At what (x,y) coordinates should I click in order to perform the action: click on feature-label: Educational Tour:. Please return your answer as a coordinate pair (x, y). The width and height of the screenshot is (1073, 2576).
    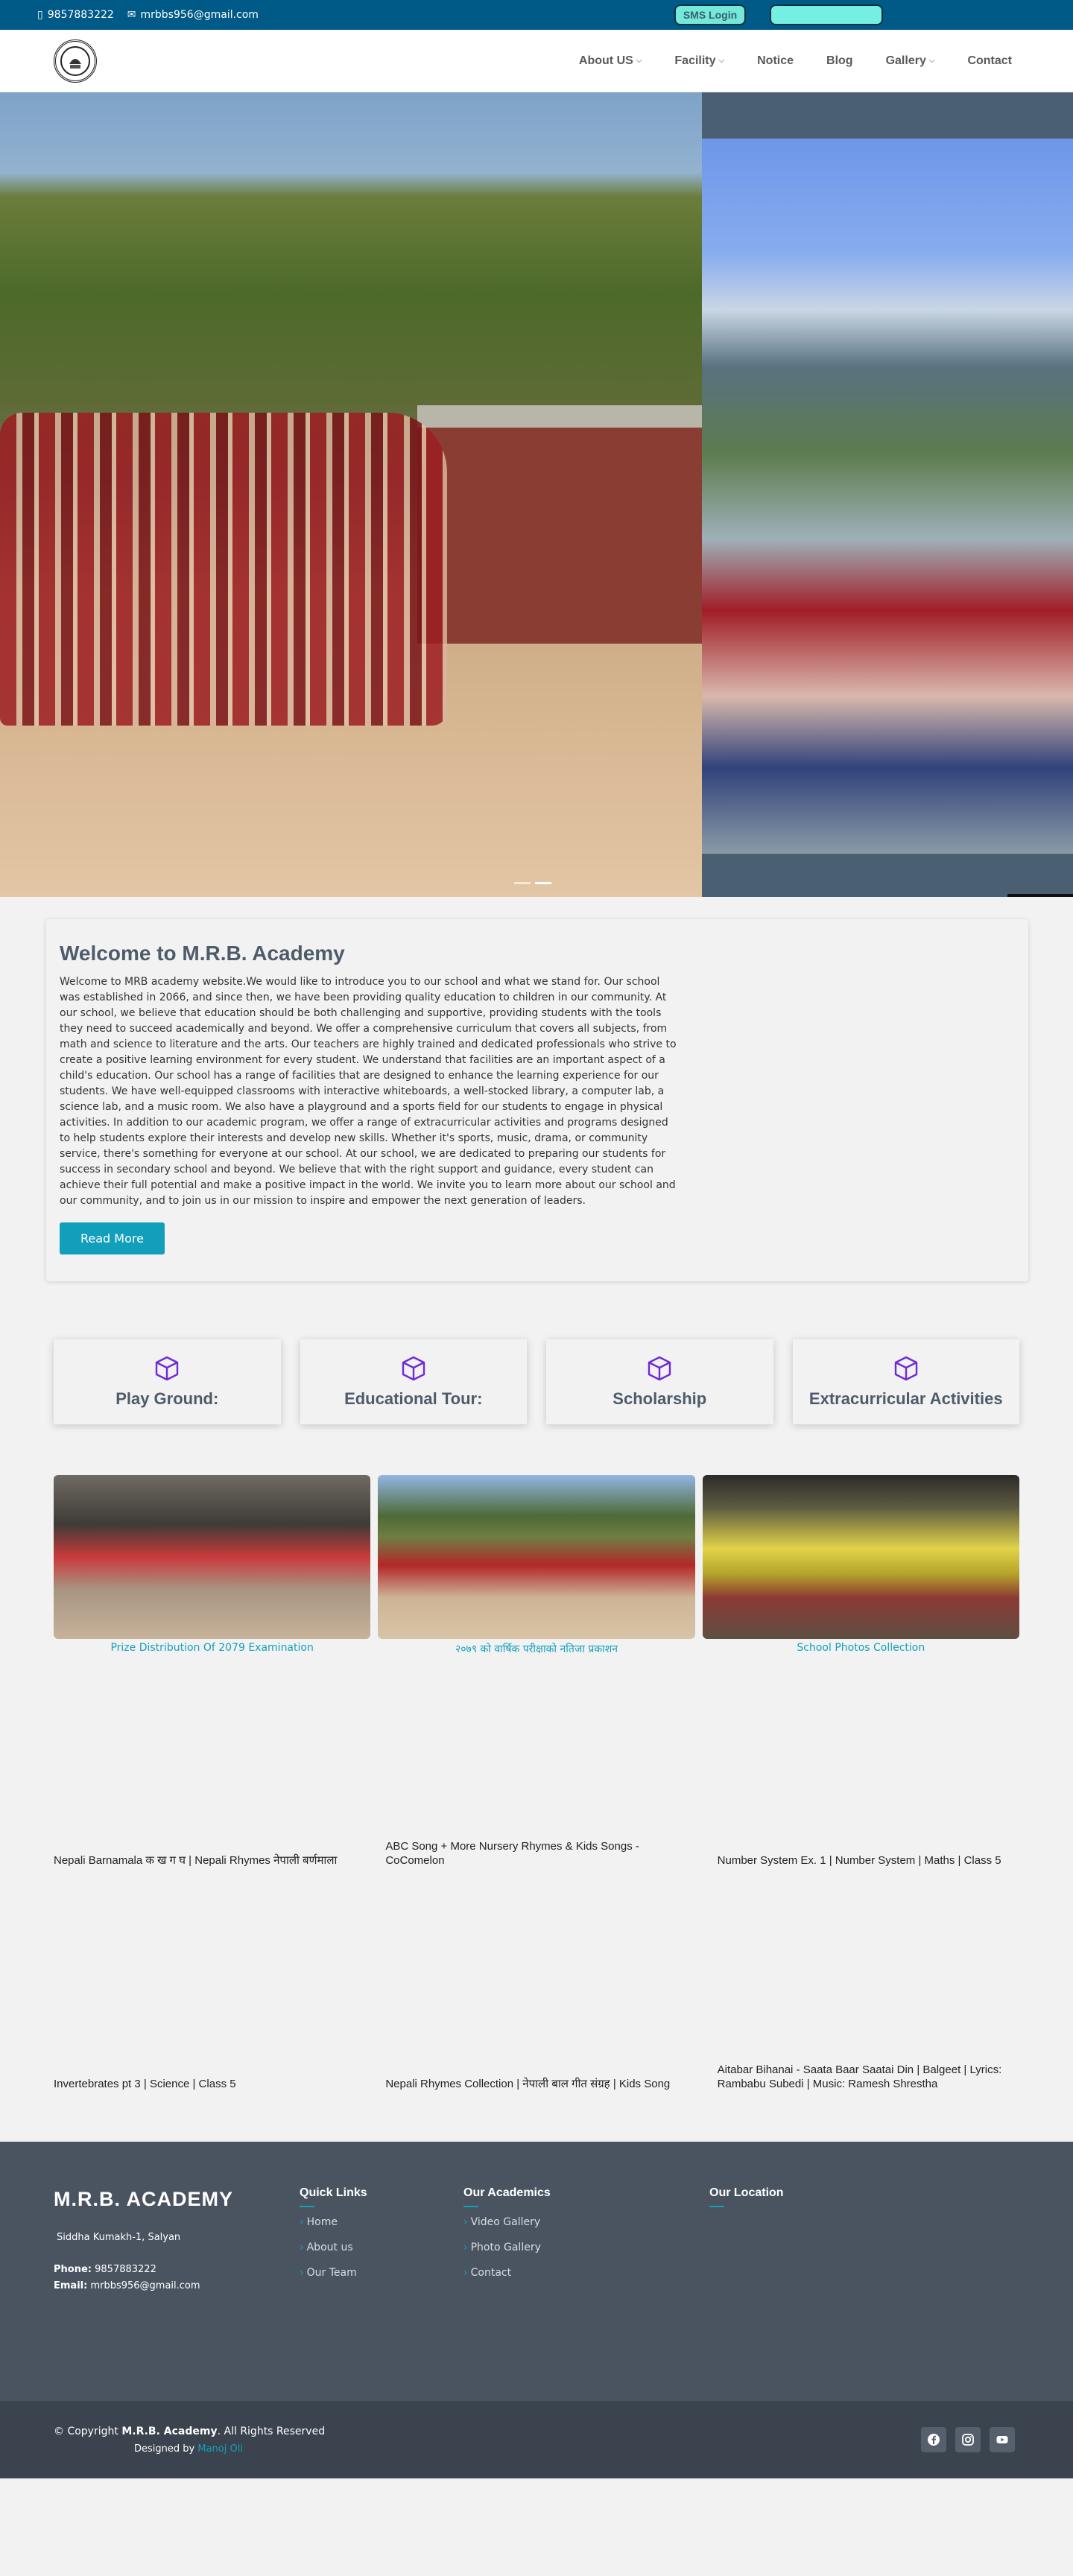
    Looking at the image, I should click on (413, 1399).